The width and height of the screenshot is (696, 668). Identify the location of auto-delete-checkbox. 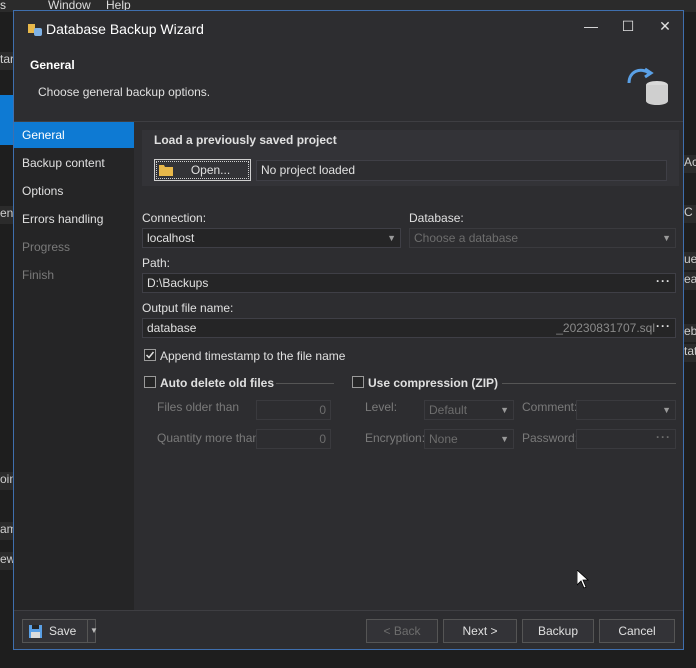
(150, 382).